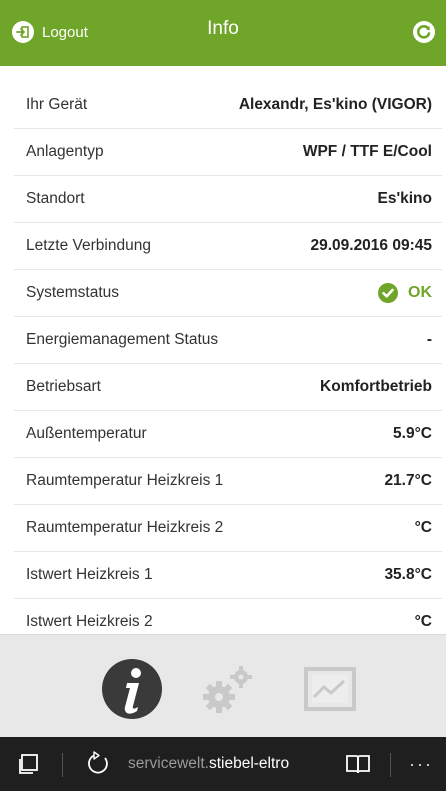 The width and height of the screenshot is (446, 791). Describe the element at coordinates (86, 433) in the screenshot. I see `info-label: Außentemperatur` at that location.